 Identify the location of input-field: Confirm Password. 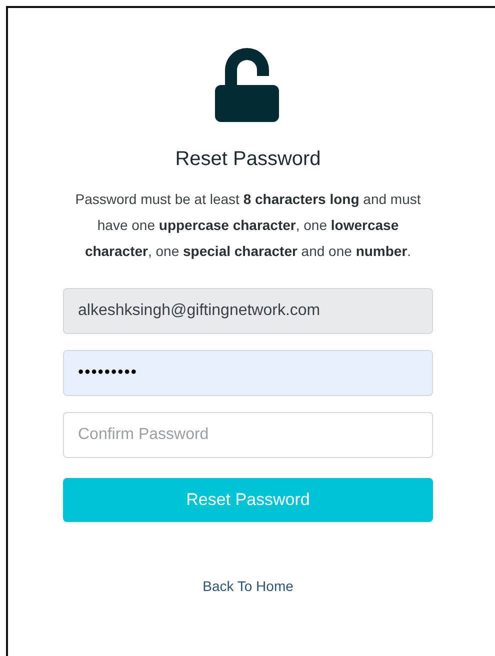
(248, 435).